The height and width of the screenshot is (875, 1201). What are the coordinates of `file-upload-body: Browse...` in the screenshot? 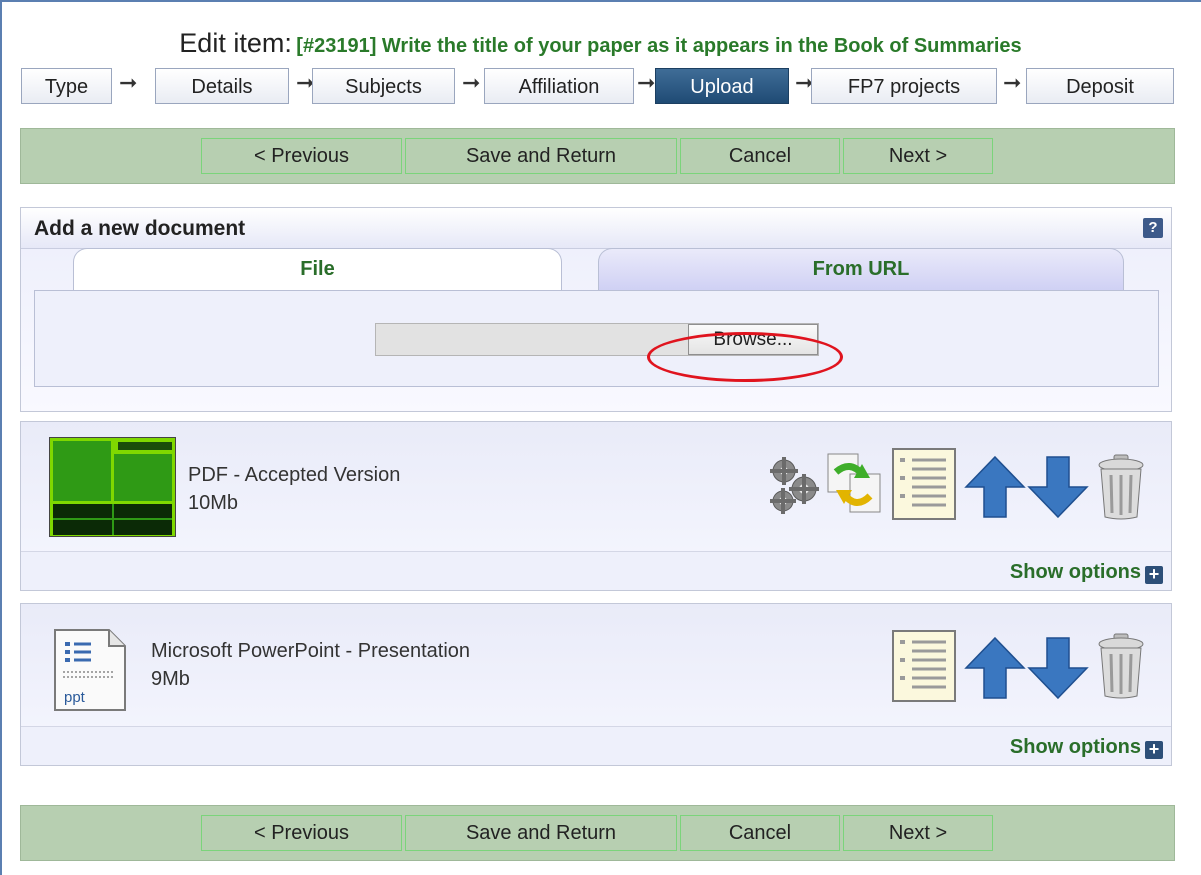 It's located at (596, 338).